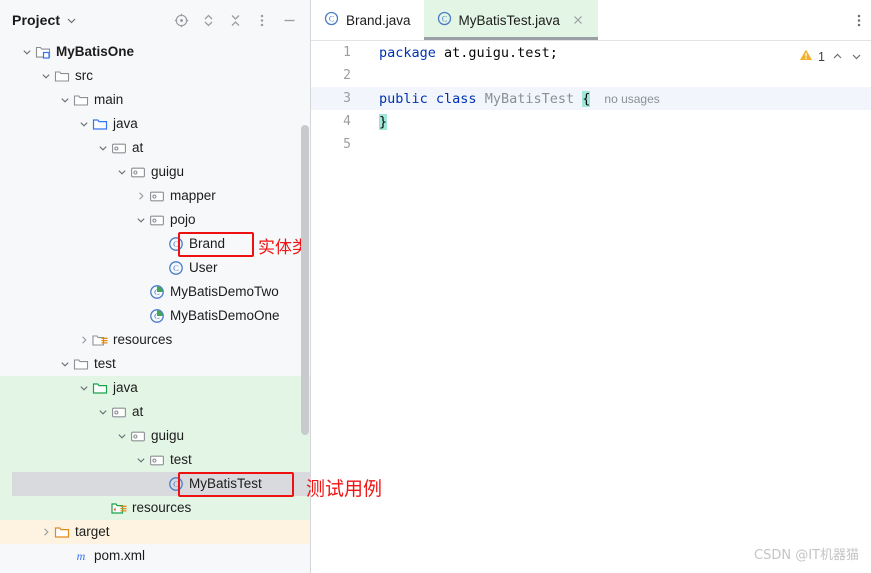 The height and width of the screenshot is (573, 871). Describe the element at coordinates (262, 20) in the screenshot. I see `more-options-icon` at that location.